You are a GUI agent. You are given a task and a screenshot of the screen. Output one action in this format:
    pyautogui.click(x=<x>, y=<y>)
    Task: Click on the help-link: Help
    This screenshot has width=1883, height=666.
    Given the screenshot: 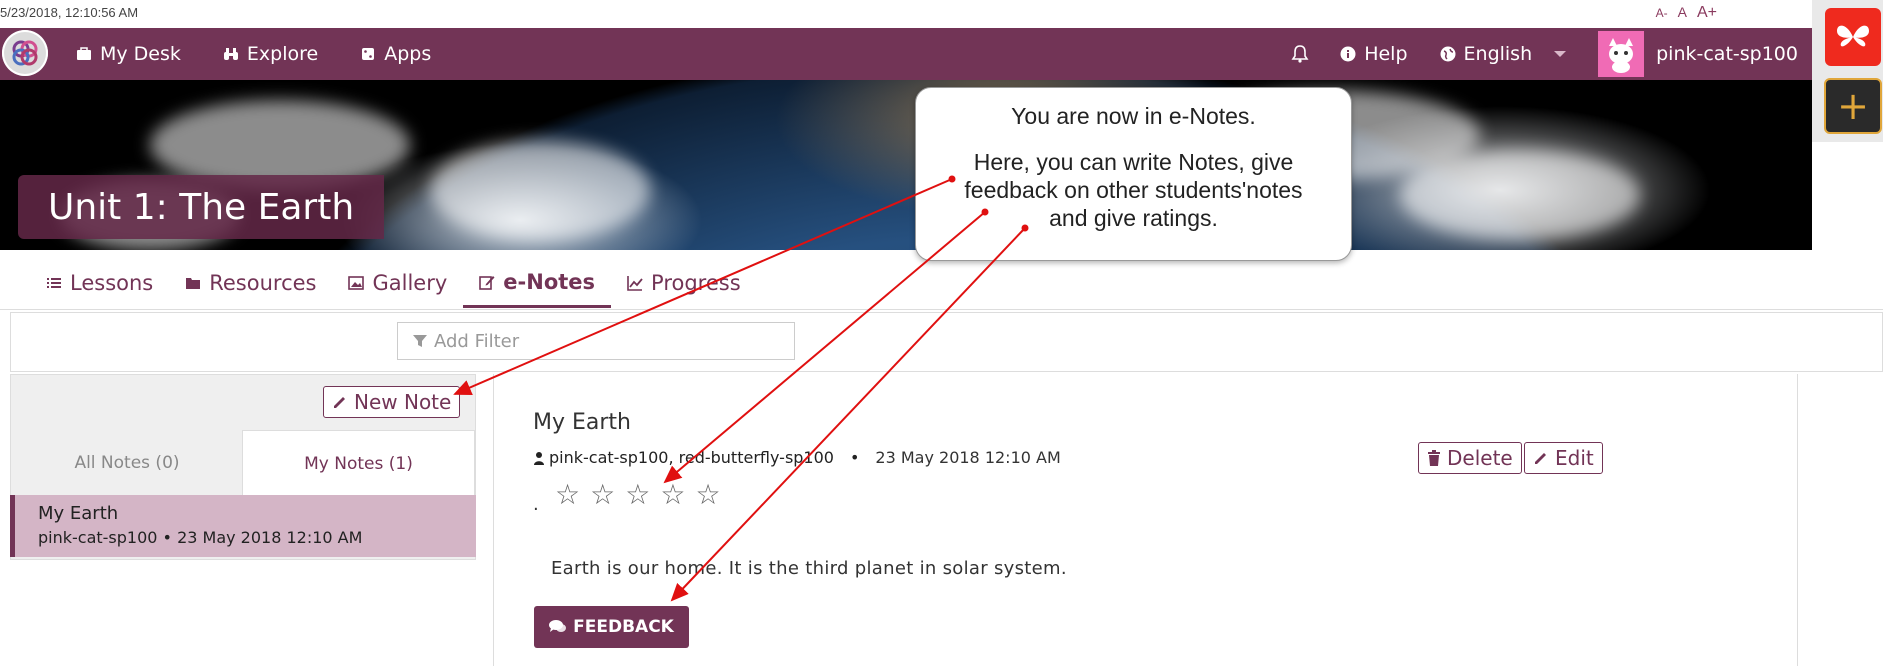 What is the action you would take?
    pyautogui.click(x=1374, y=54)
    